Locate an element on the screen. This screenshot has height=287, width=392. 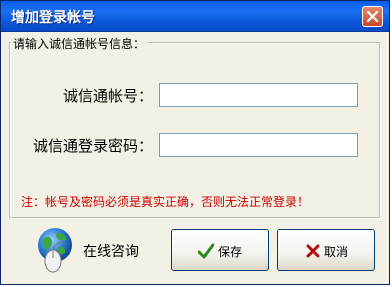
globe-mouse-icon is located at coordinates (55, 250).